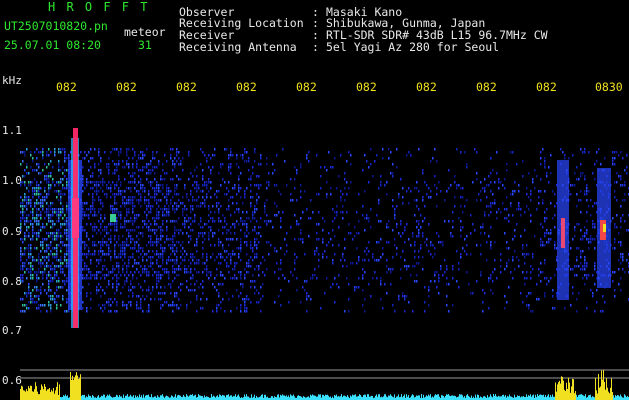 This screenshot has height=400, width=629. I want to click on meteor-echo-main, so click(75, 228).